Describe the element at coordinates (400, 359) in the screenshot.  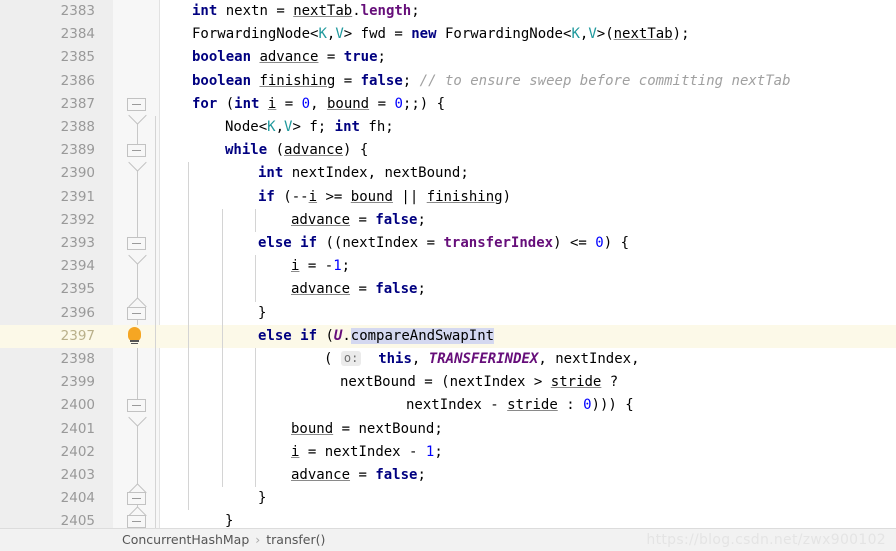
I see `code-text: ( o: this, TRANSFERINDEX, nextIndex,` at that location.